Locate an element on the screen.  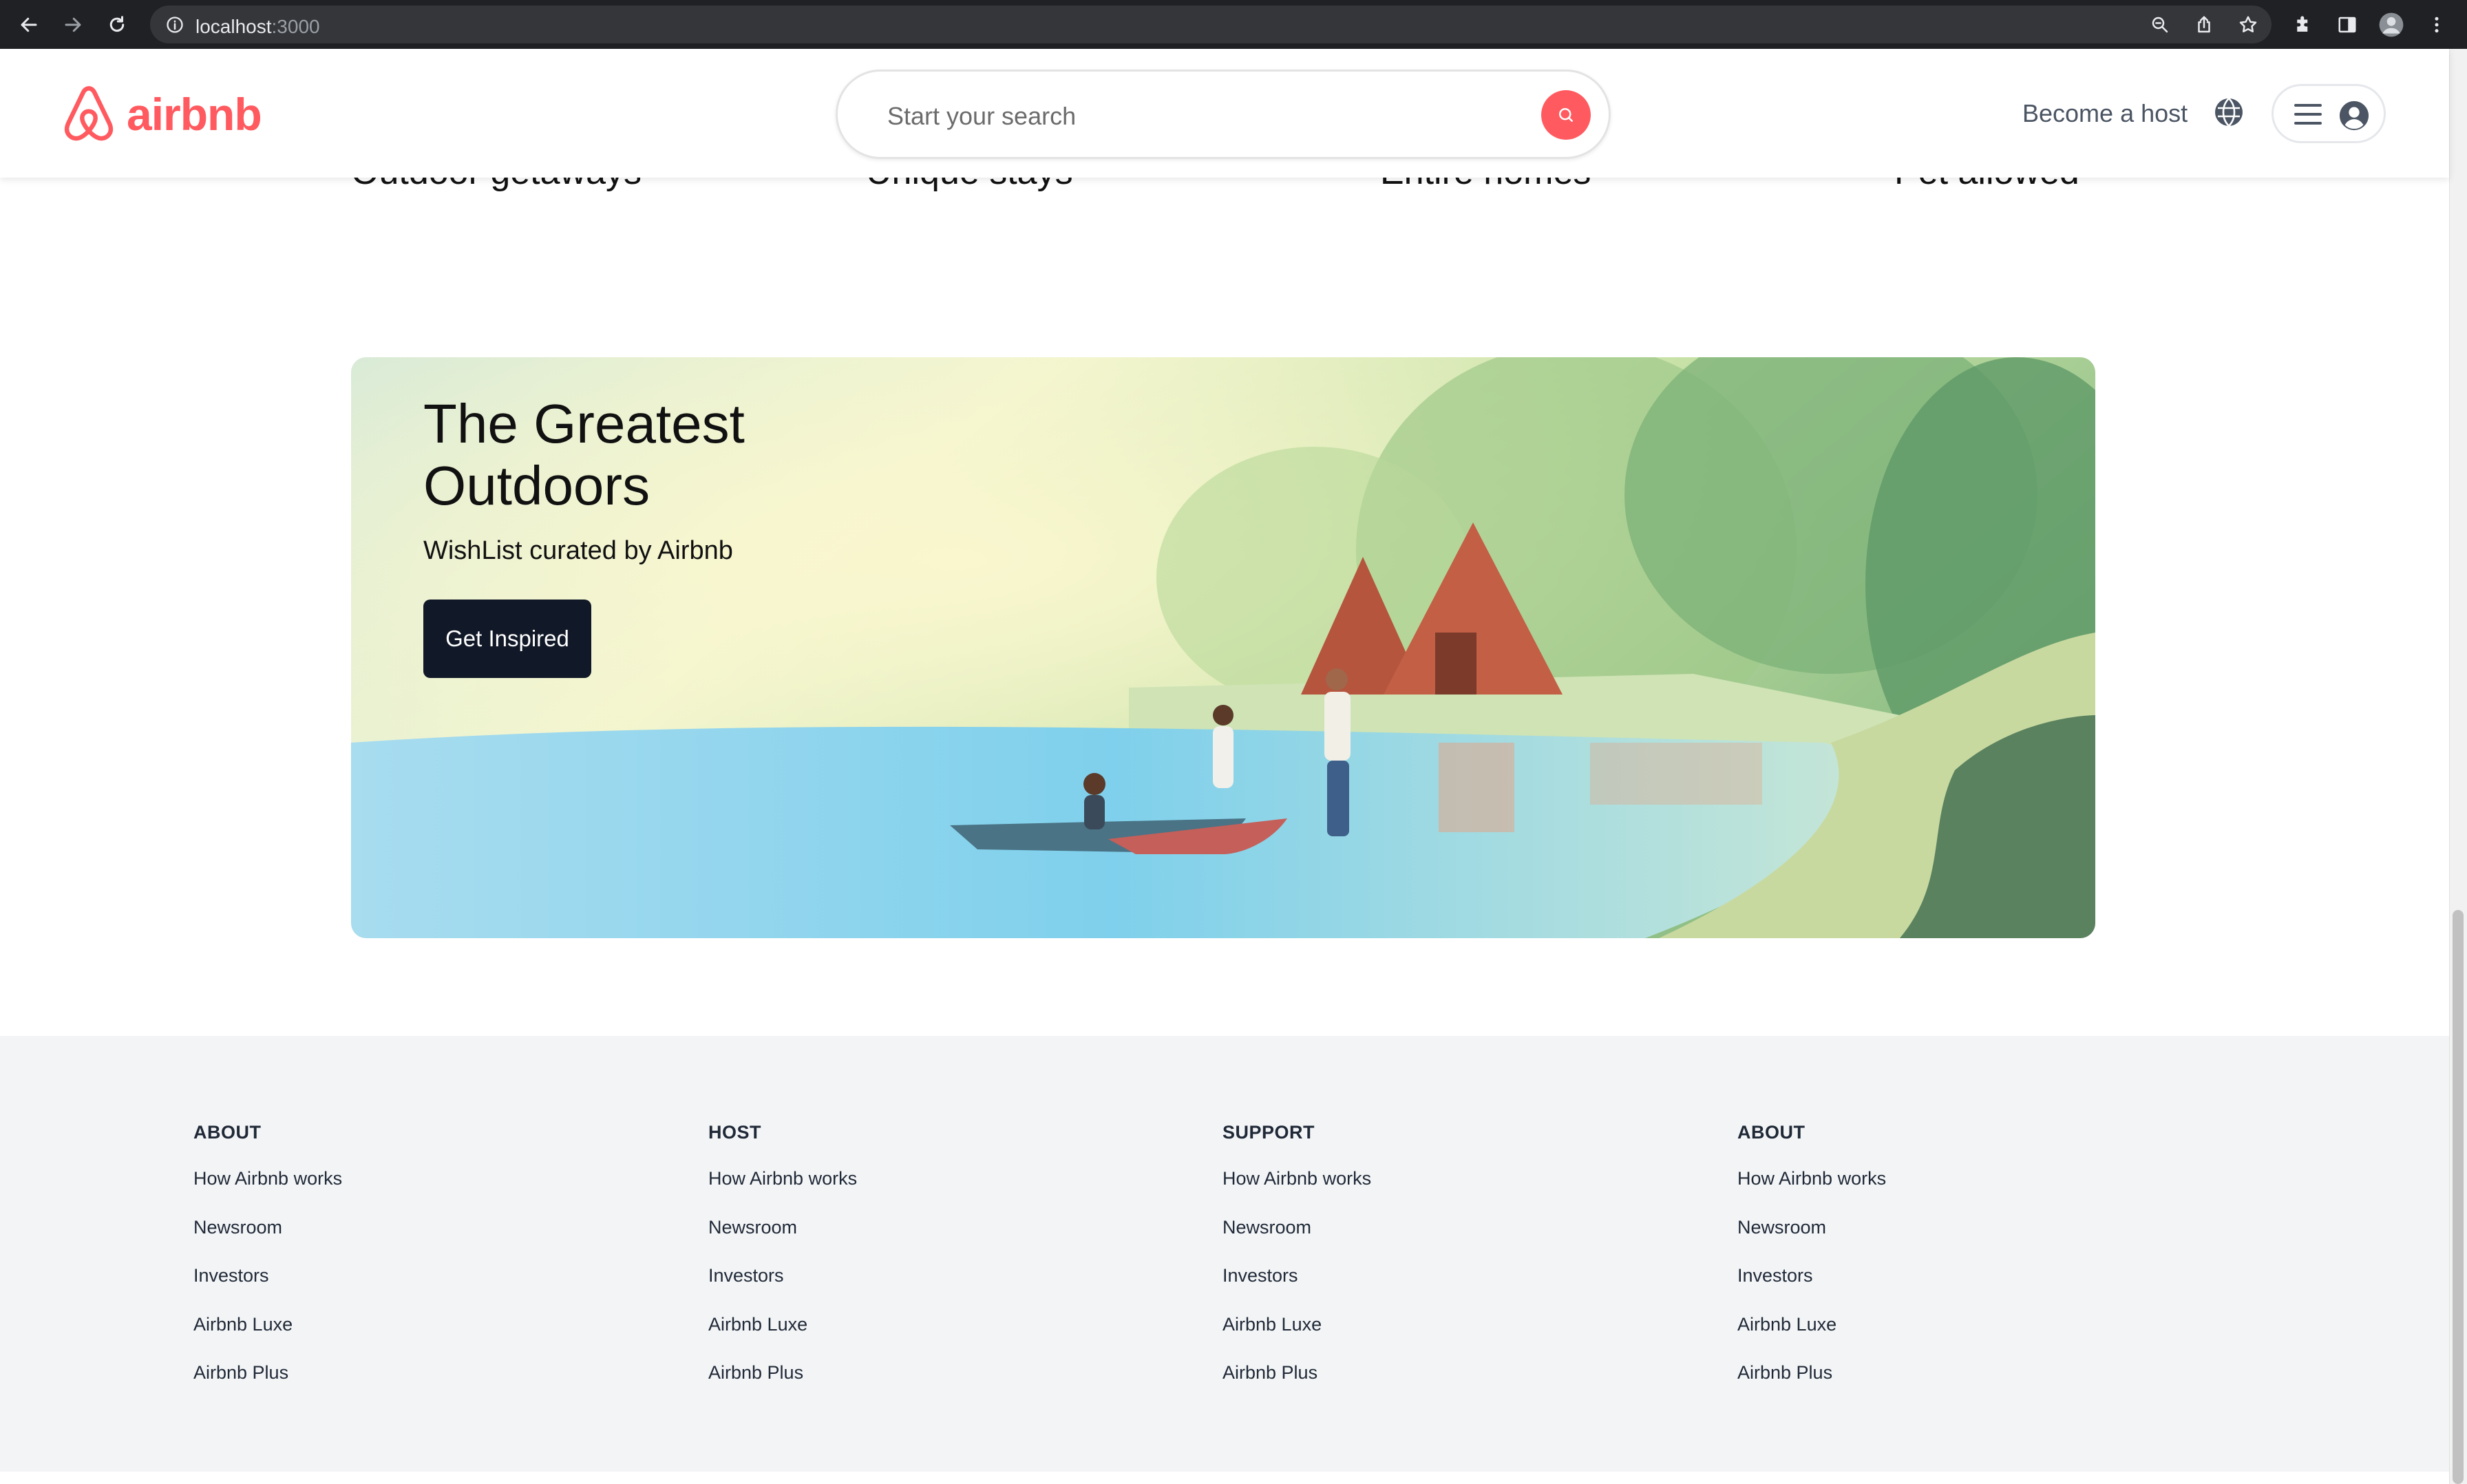
info-icon is located at coordinates (175, 24).